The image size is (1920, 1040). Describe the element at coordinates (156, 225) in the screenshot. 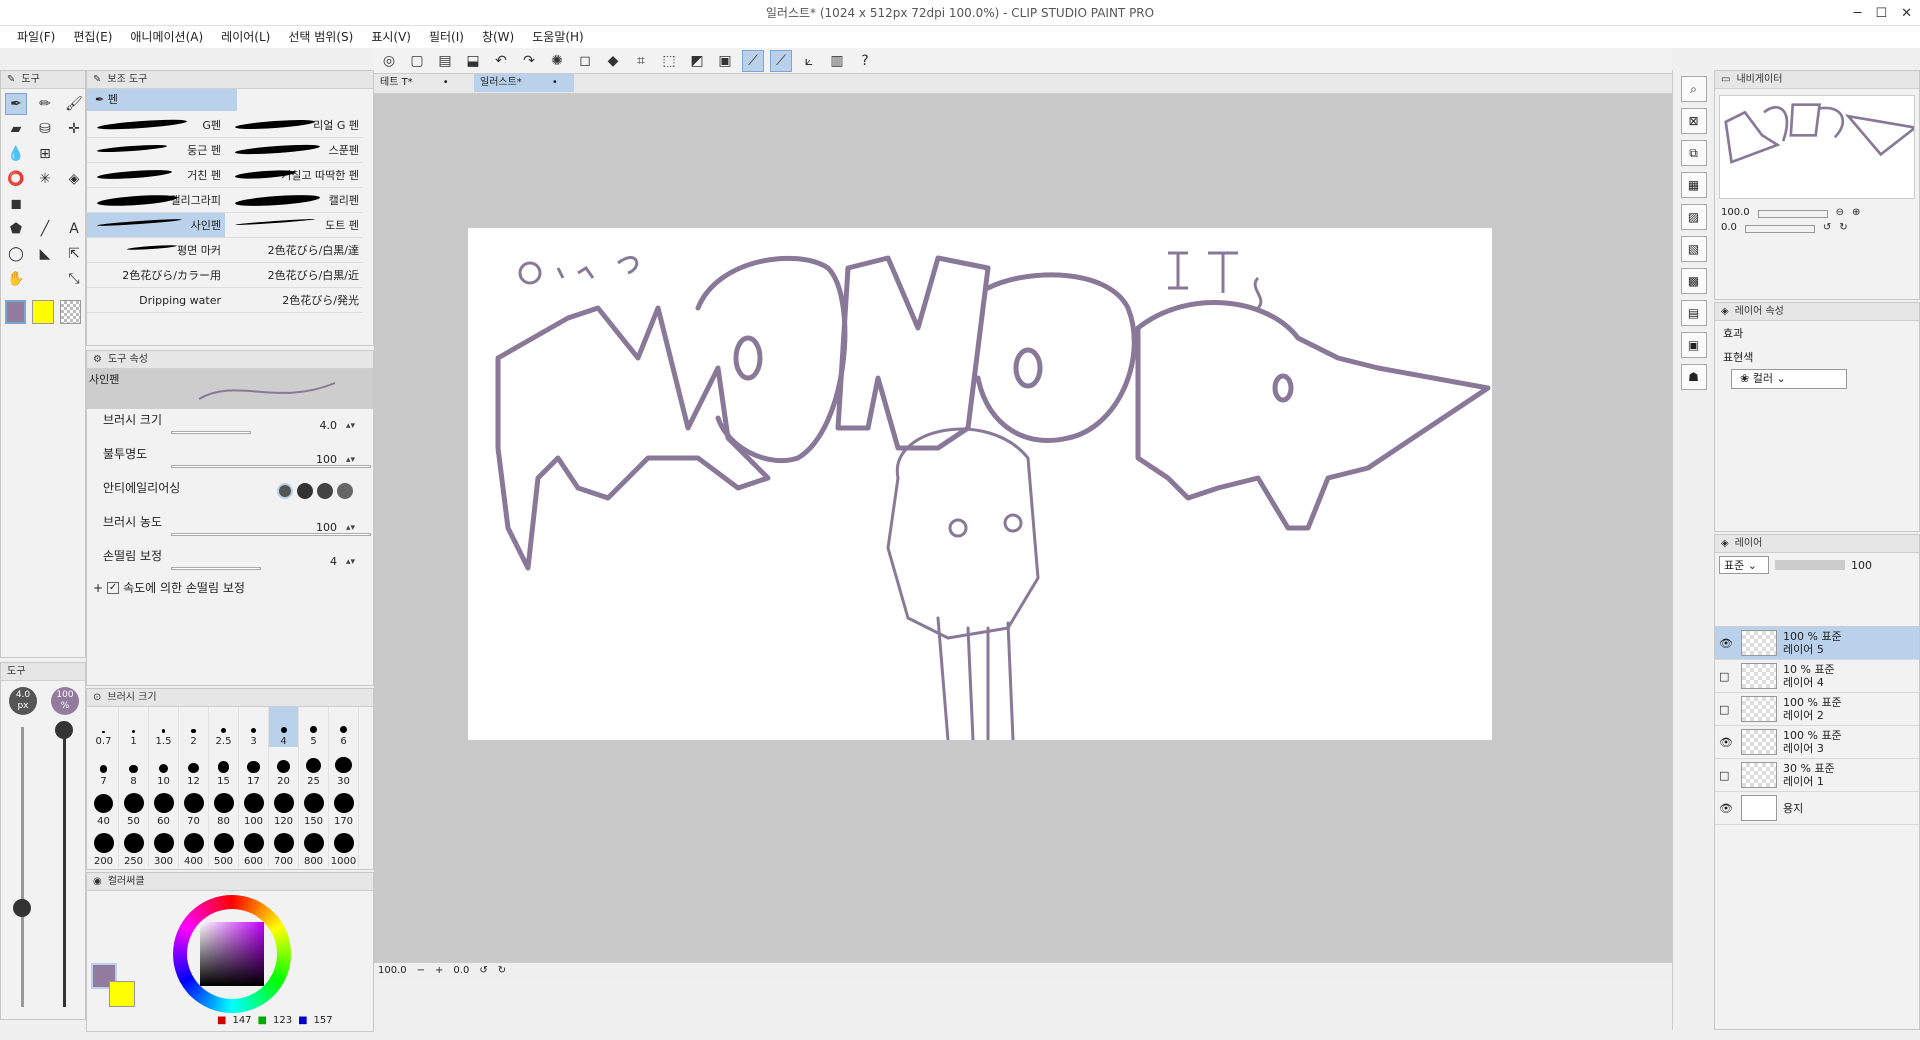

I see `brush-sign-pen: 사인펜` at that location.